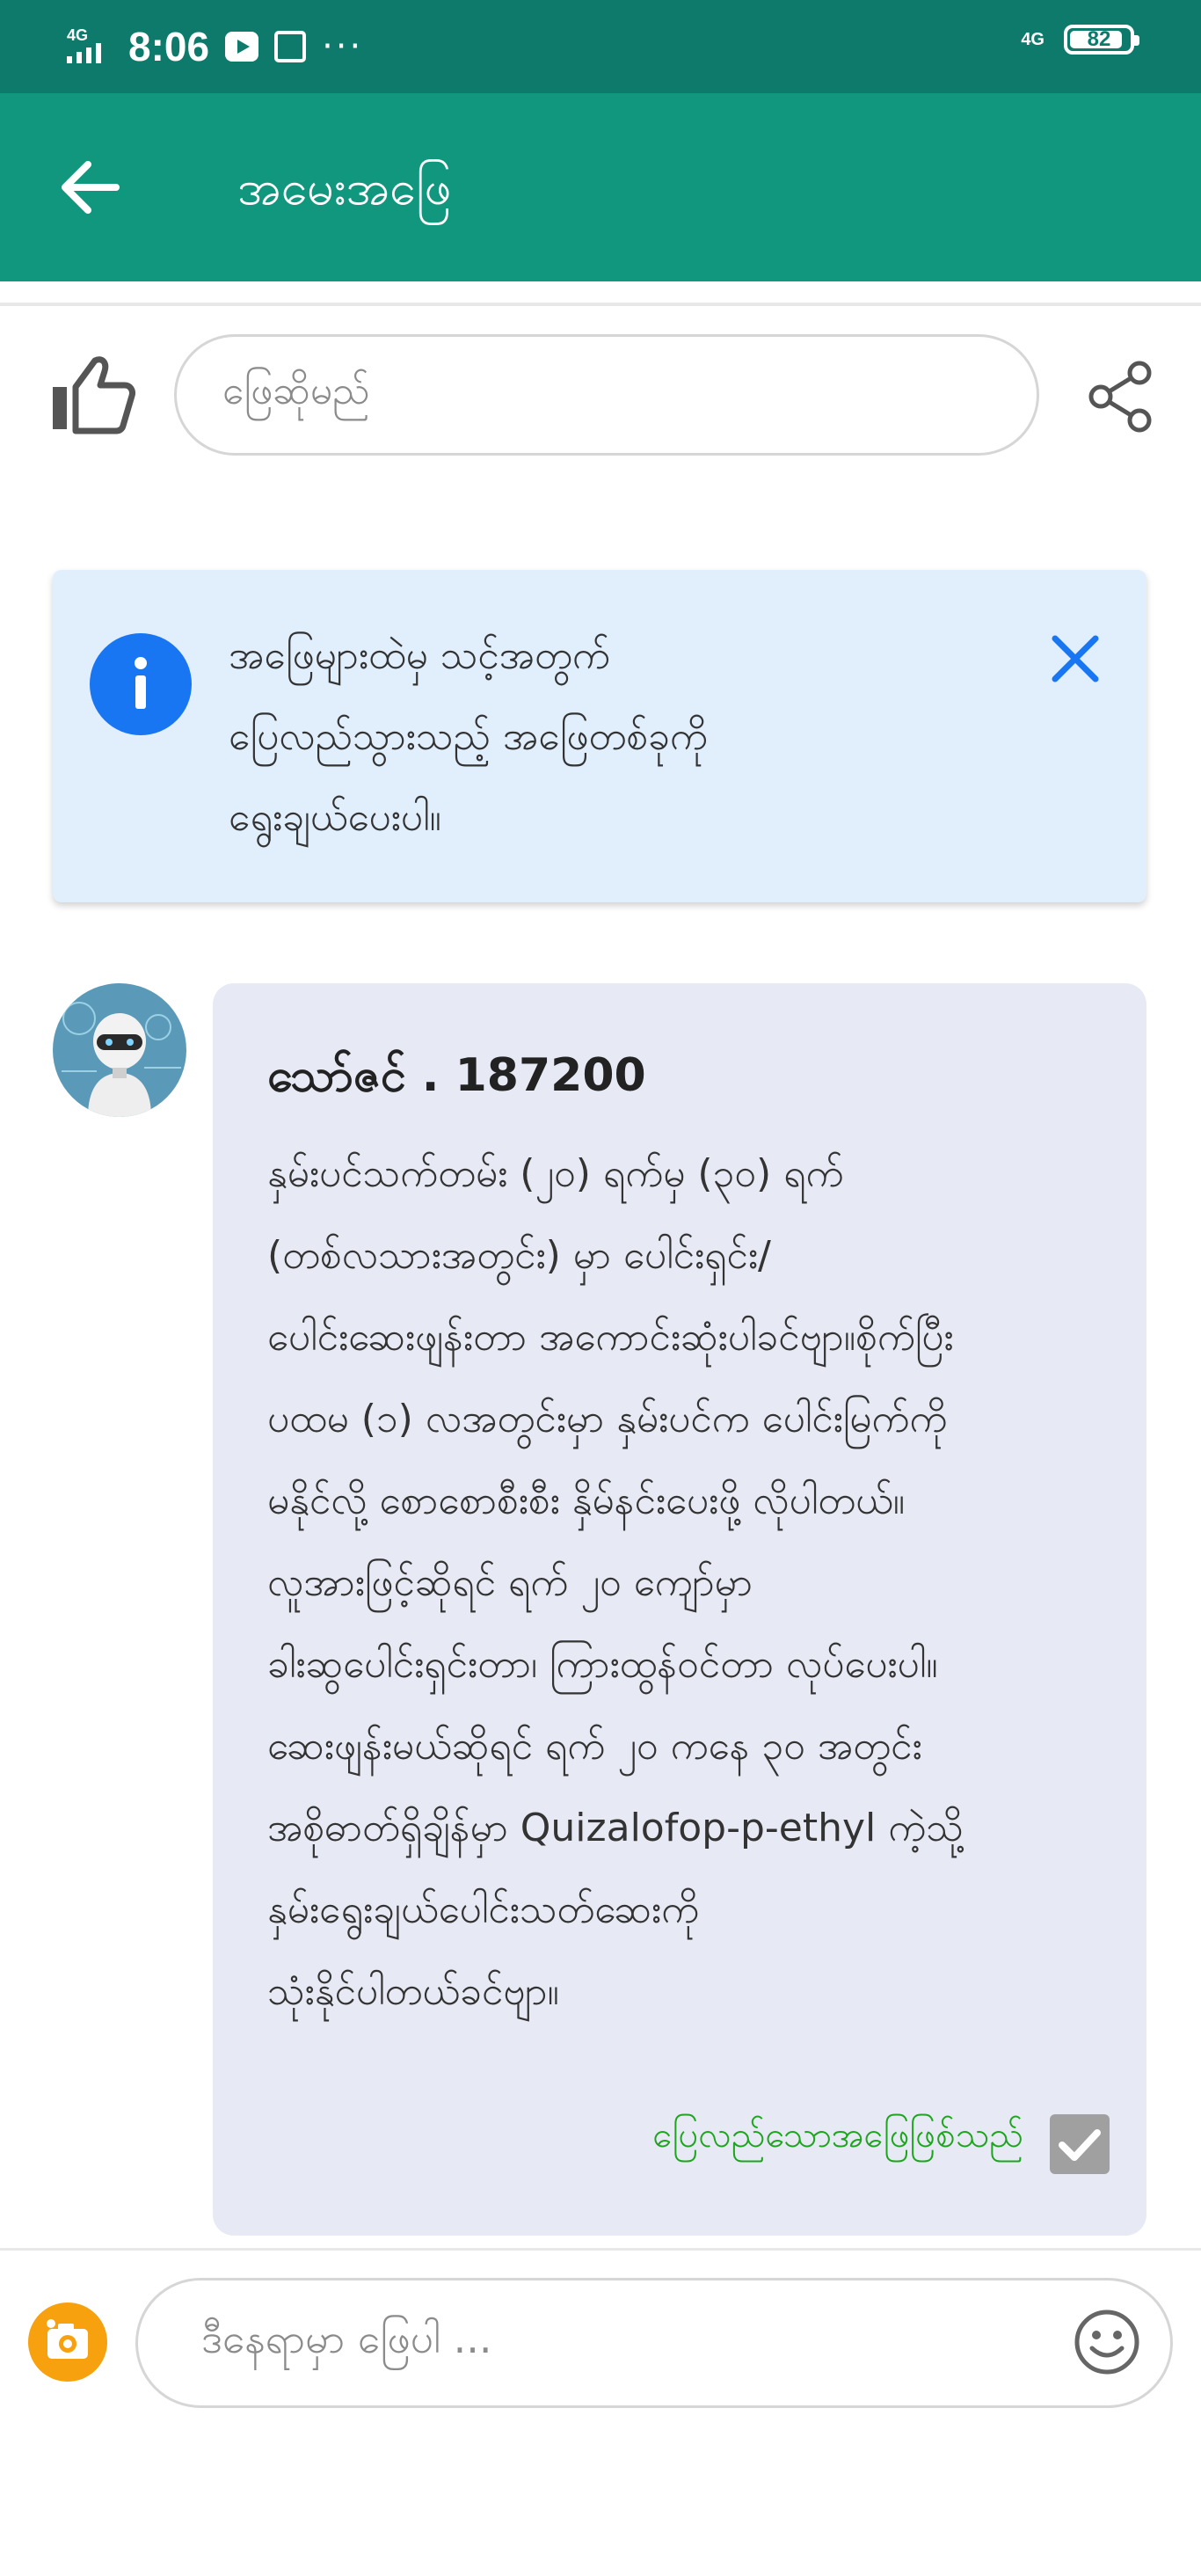 The image size is (1201, 2576). I want to click on battery-level: 82, so click(1099, 39).